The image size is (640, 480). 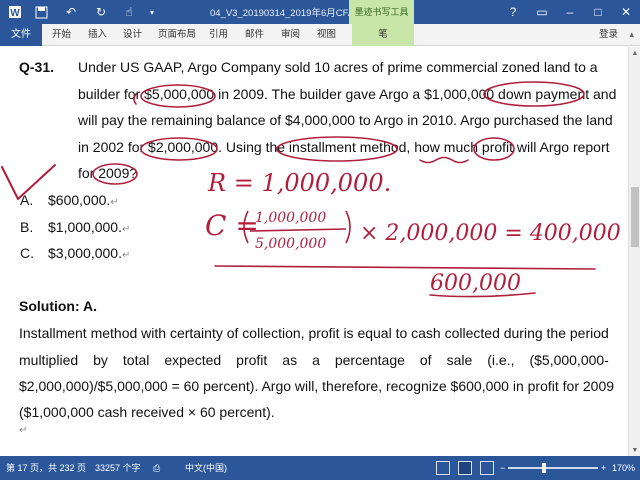 I want to click on tab-file: 文件, so click(x=21, y=35).